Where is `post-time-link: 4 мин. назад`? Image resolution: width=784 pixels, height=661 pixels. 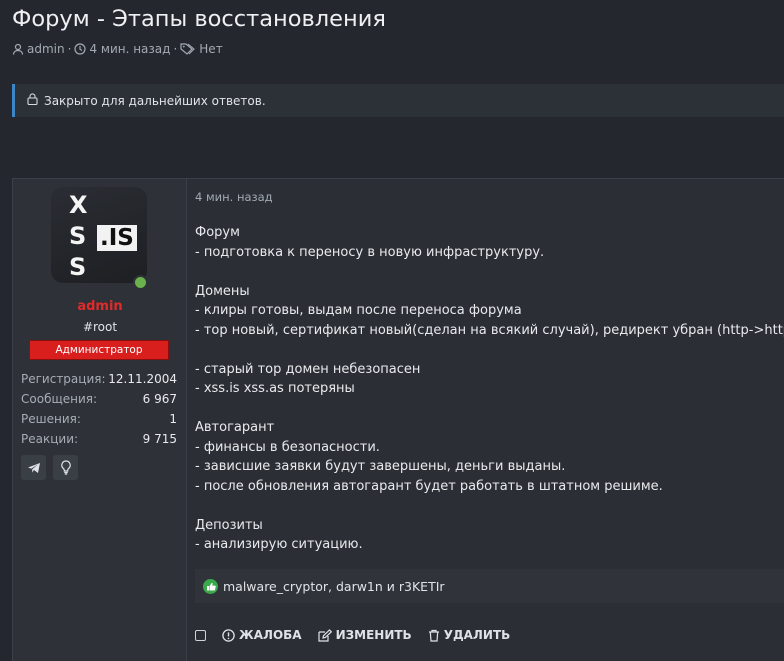 post-time-link: 4 мин. назад is located at coordinates (234, 197).